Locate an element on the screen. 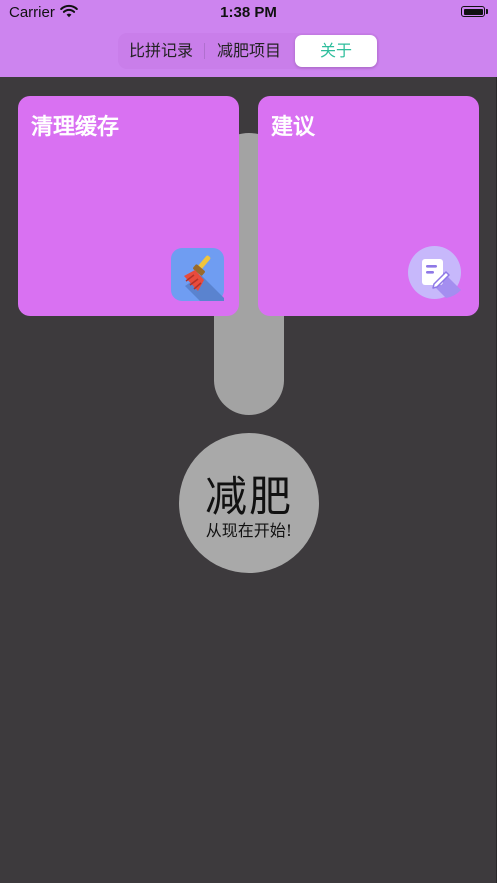 This screenshot has width=497, height=883. clock: 1:38 PM is located at coordinates (248, 12).